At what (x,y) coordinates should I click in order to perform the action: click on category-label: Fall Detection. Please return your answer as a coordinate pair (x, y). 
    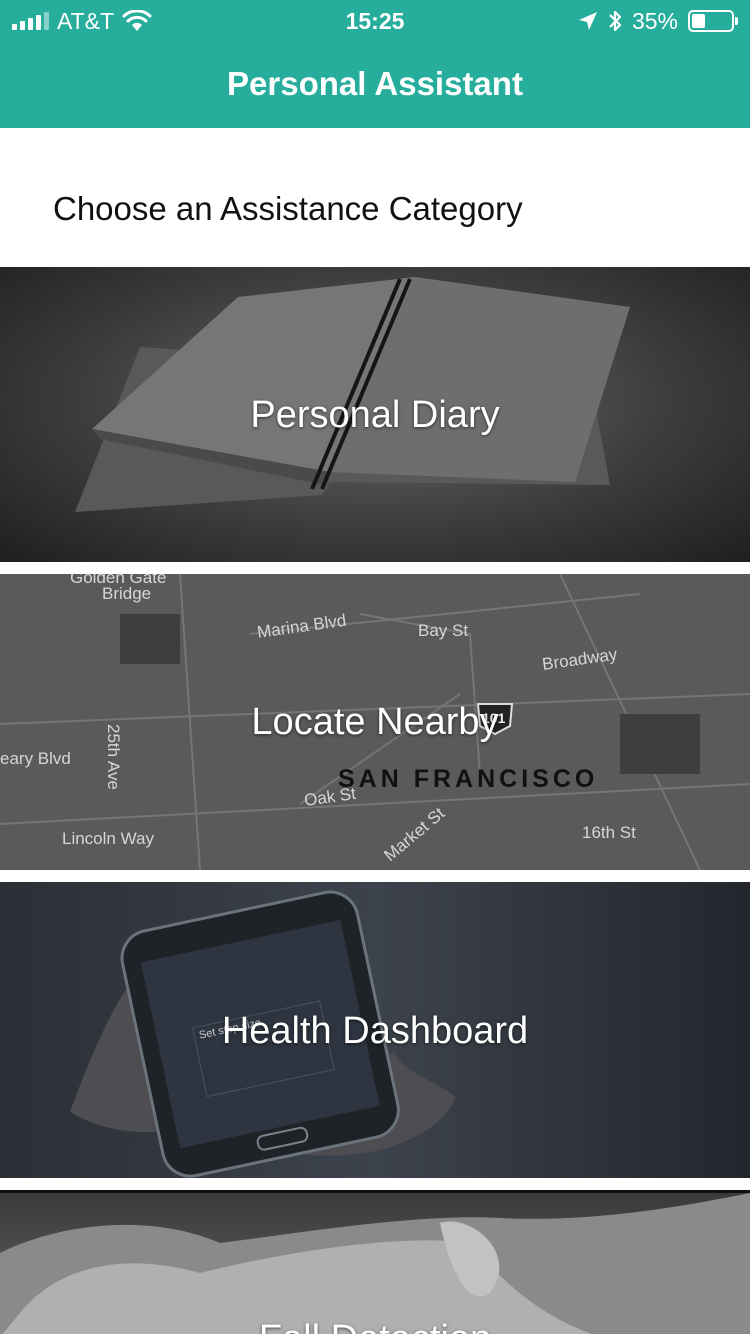
    Looking at the image, I should click on (375, 1324).